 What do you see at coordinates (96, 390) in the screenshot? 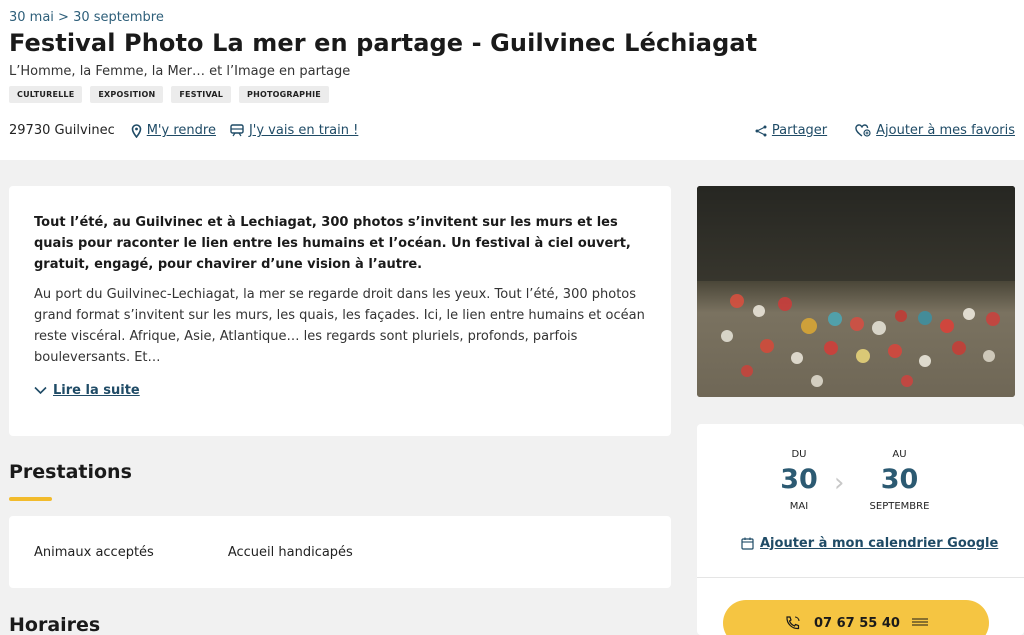
I see `read-more-label: Lire la suite` at bounding box center [96, 390].